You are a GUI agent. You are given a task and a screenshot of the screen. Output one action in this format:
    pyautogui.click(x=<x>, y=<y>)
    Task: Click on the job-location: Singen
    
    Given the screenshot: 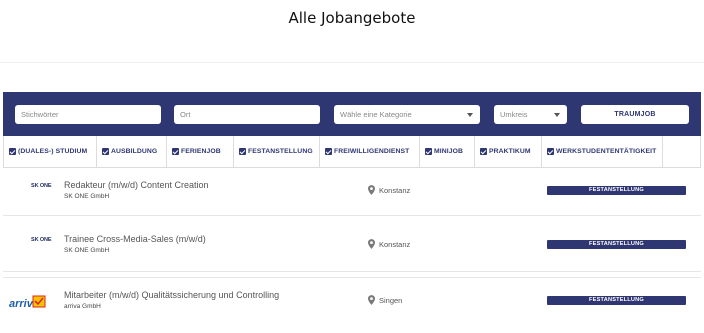 What is the action you would take?
    pyautogui.click(x=385, y=300)
    